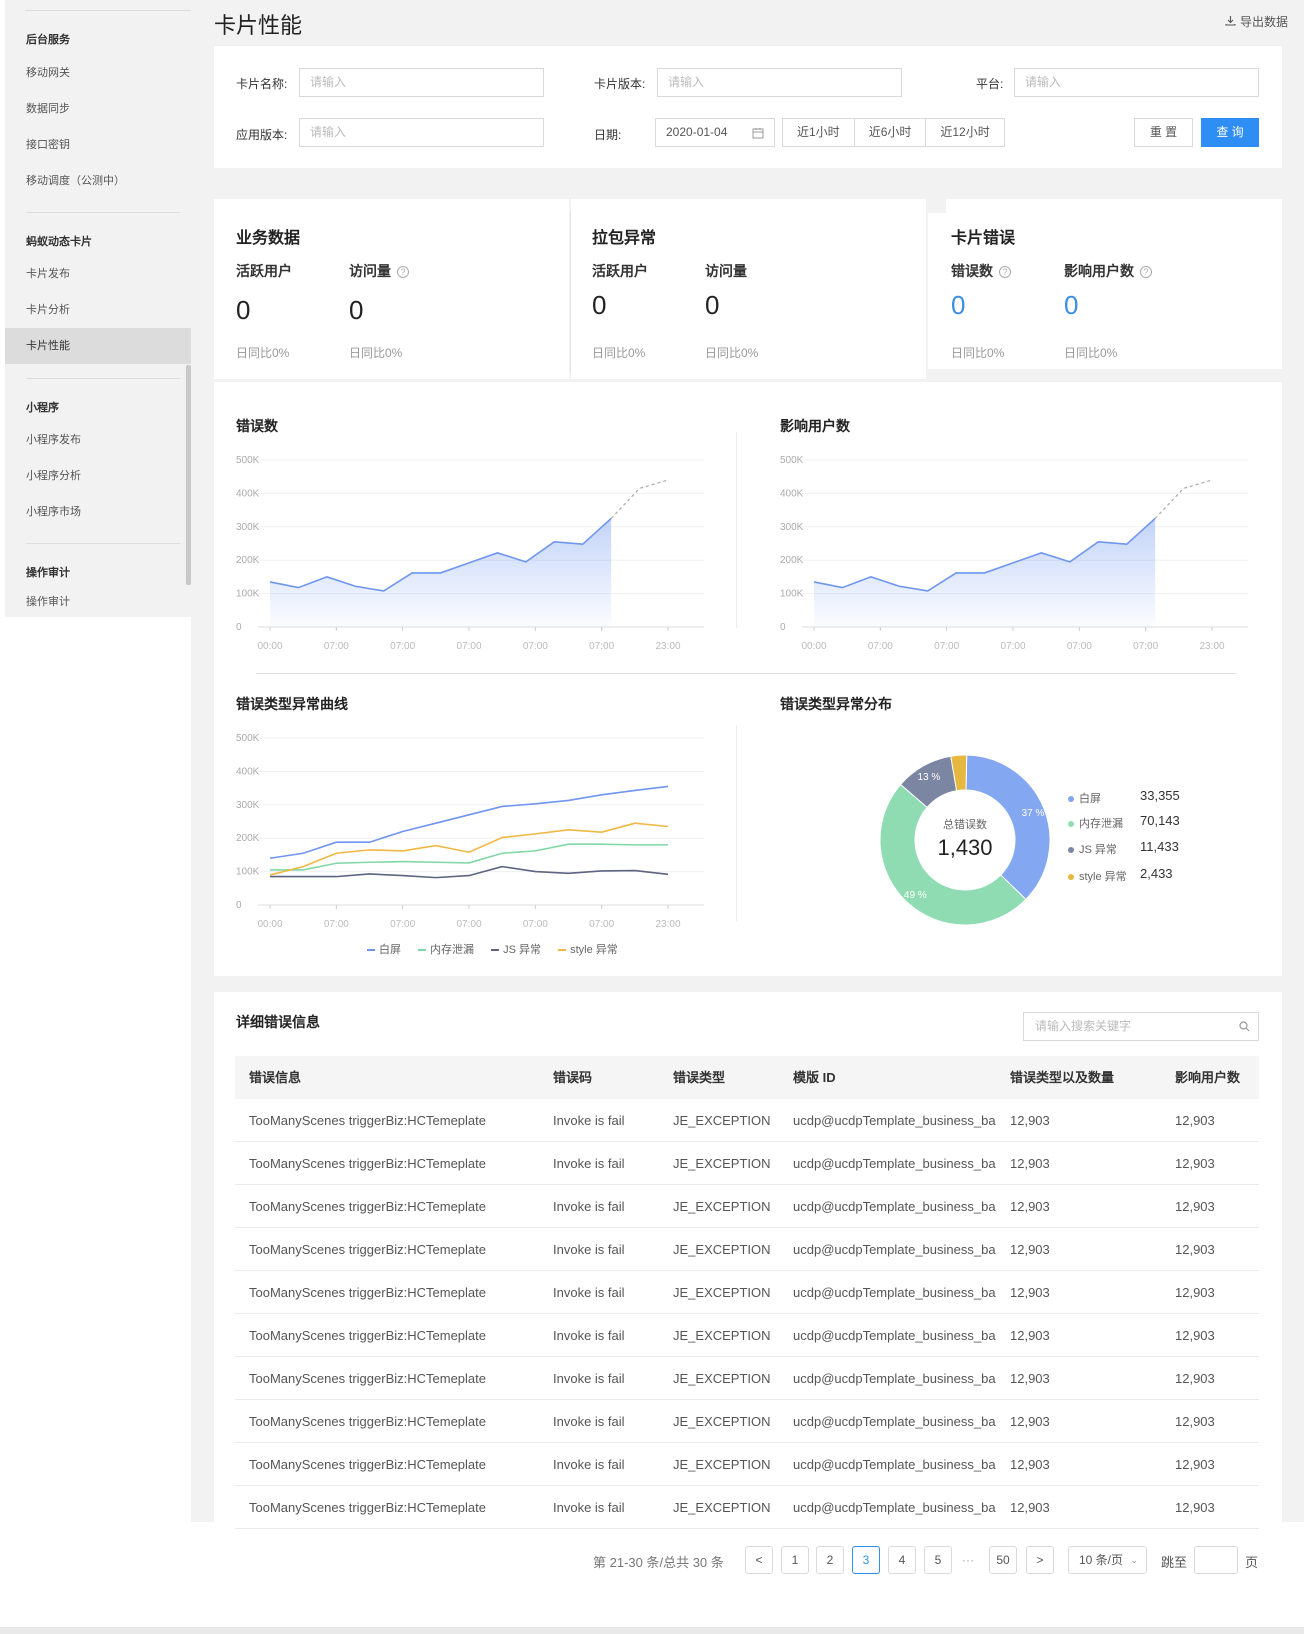 The height and width of the screenshot is (1634, 1304). I want to click on page-5-button: 5, so click(938, 1560).